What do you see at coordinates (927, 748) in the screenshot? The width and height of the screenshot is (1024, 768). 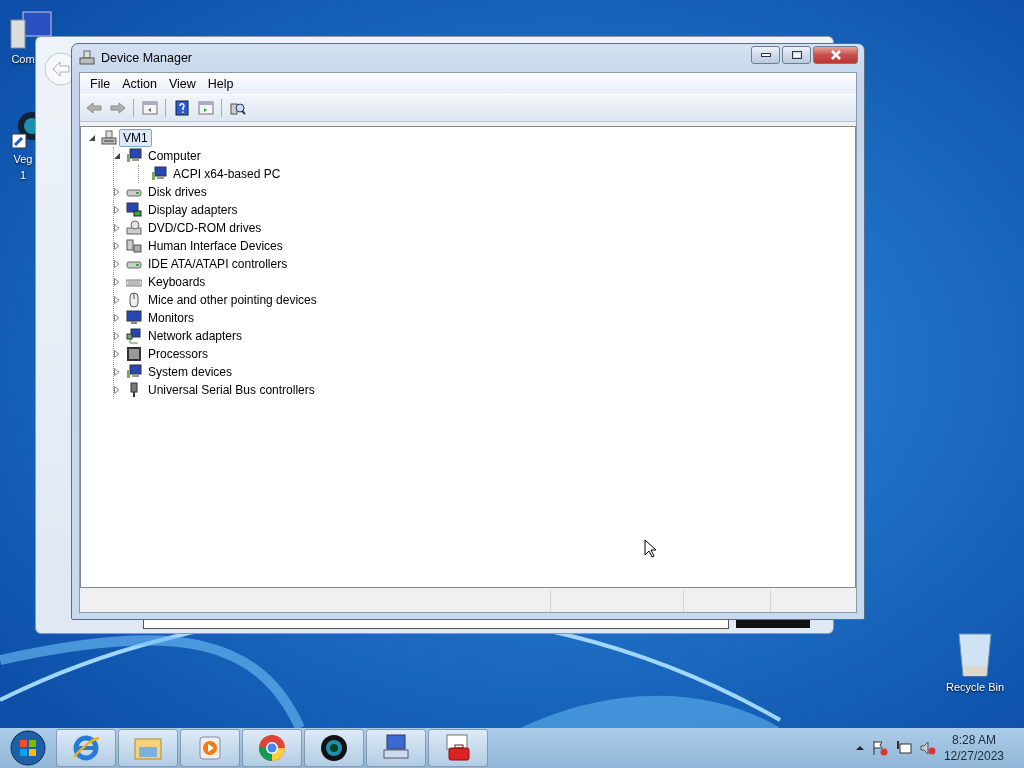 I see `muted-speaker-icon` at bounding box center [927, 748].